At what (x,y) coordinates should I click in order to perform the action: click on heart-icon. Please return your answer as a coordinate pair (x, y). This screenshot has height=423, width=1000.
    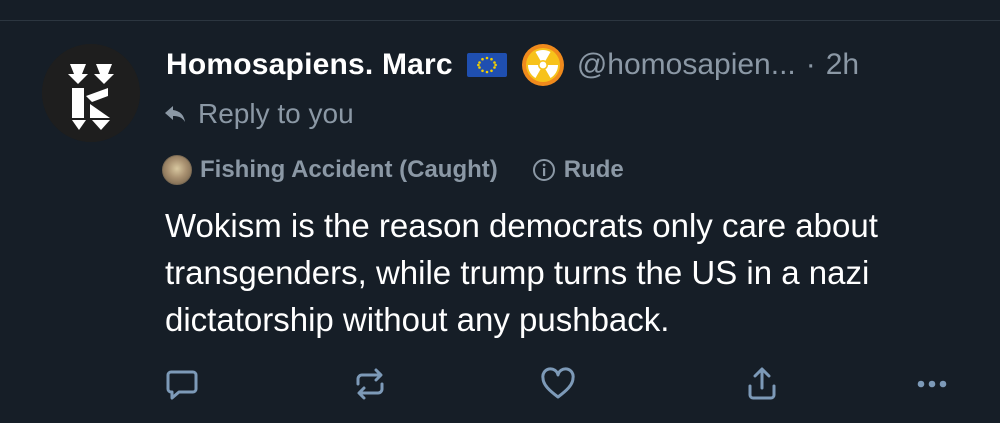
    Looking at the image, I should click on (558, 383).